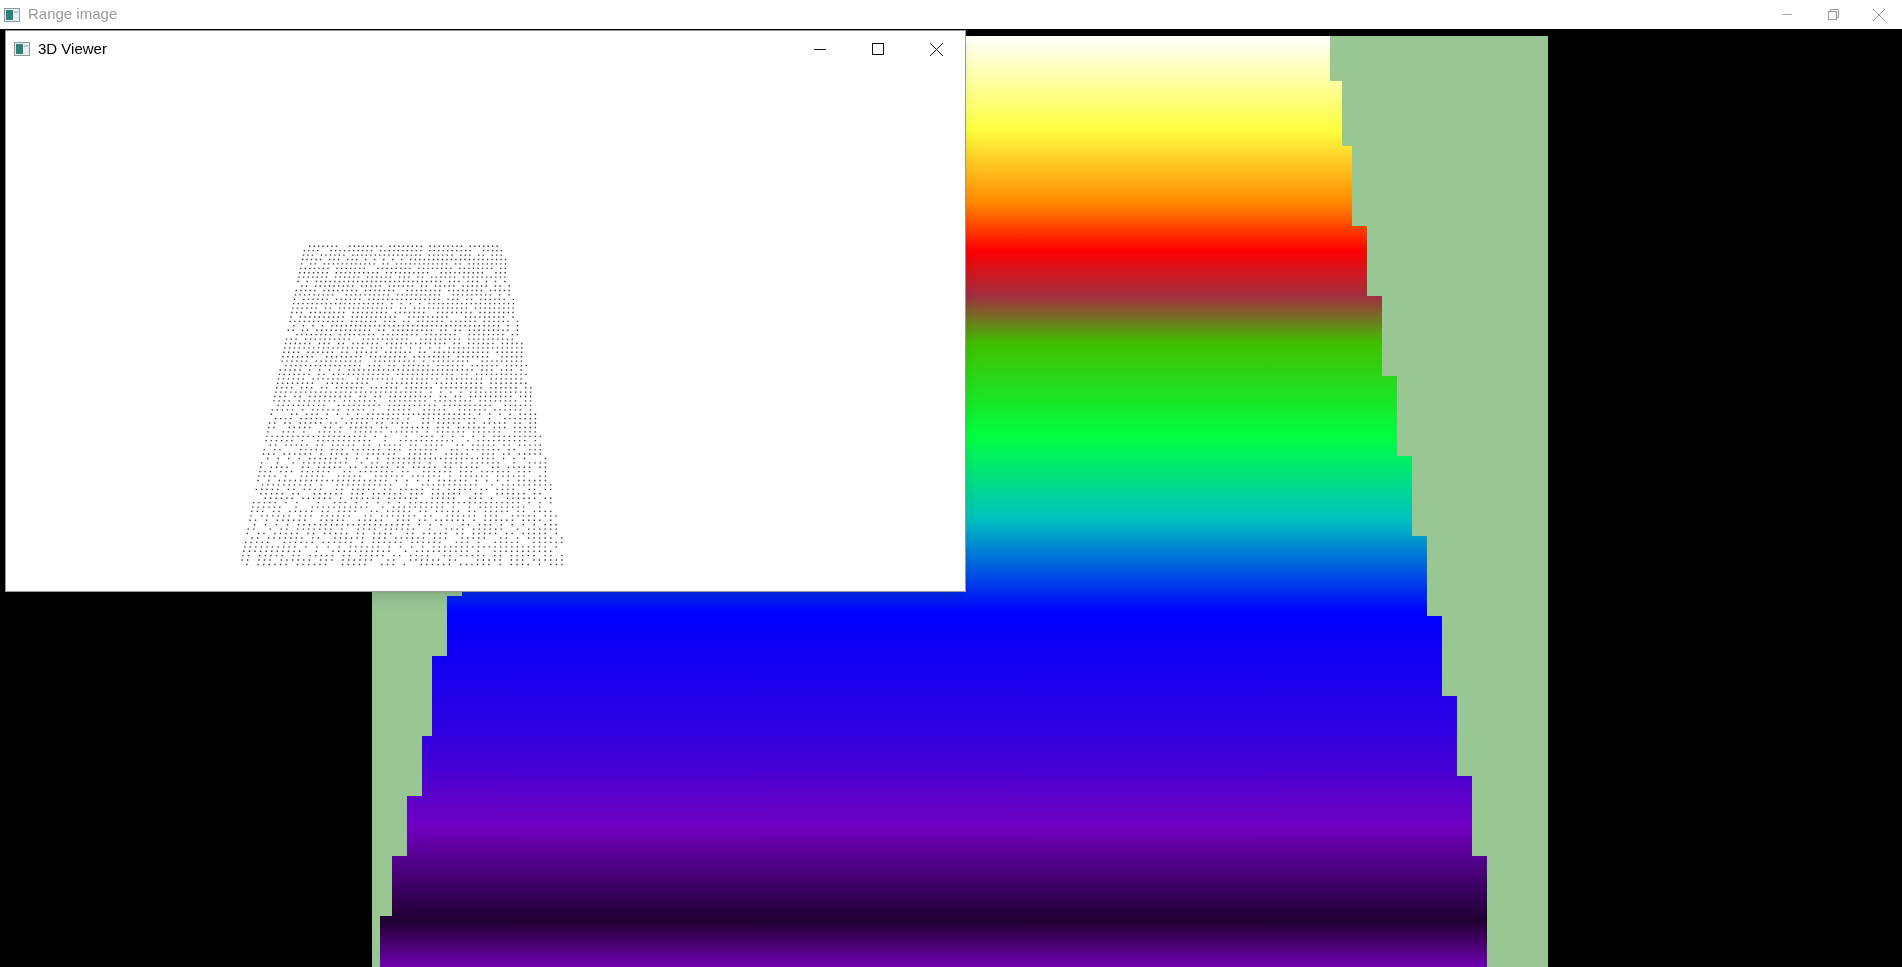 The width and height of the screenshot is (1902, 967). Describe the element at coordinates (1833, 14) in the screenshot. I see `restore-icon` at that location.